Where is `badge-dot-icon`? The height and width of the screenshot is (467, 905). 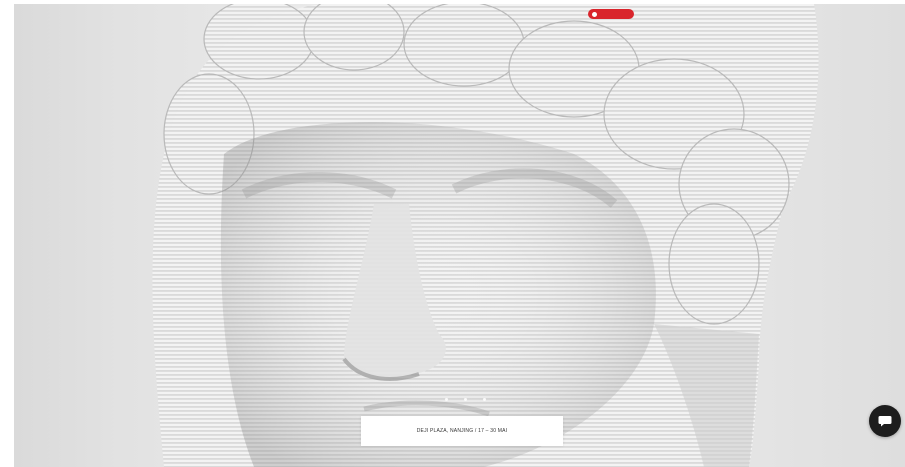
badge-dot-icon is located at coordinates (594, 14).